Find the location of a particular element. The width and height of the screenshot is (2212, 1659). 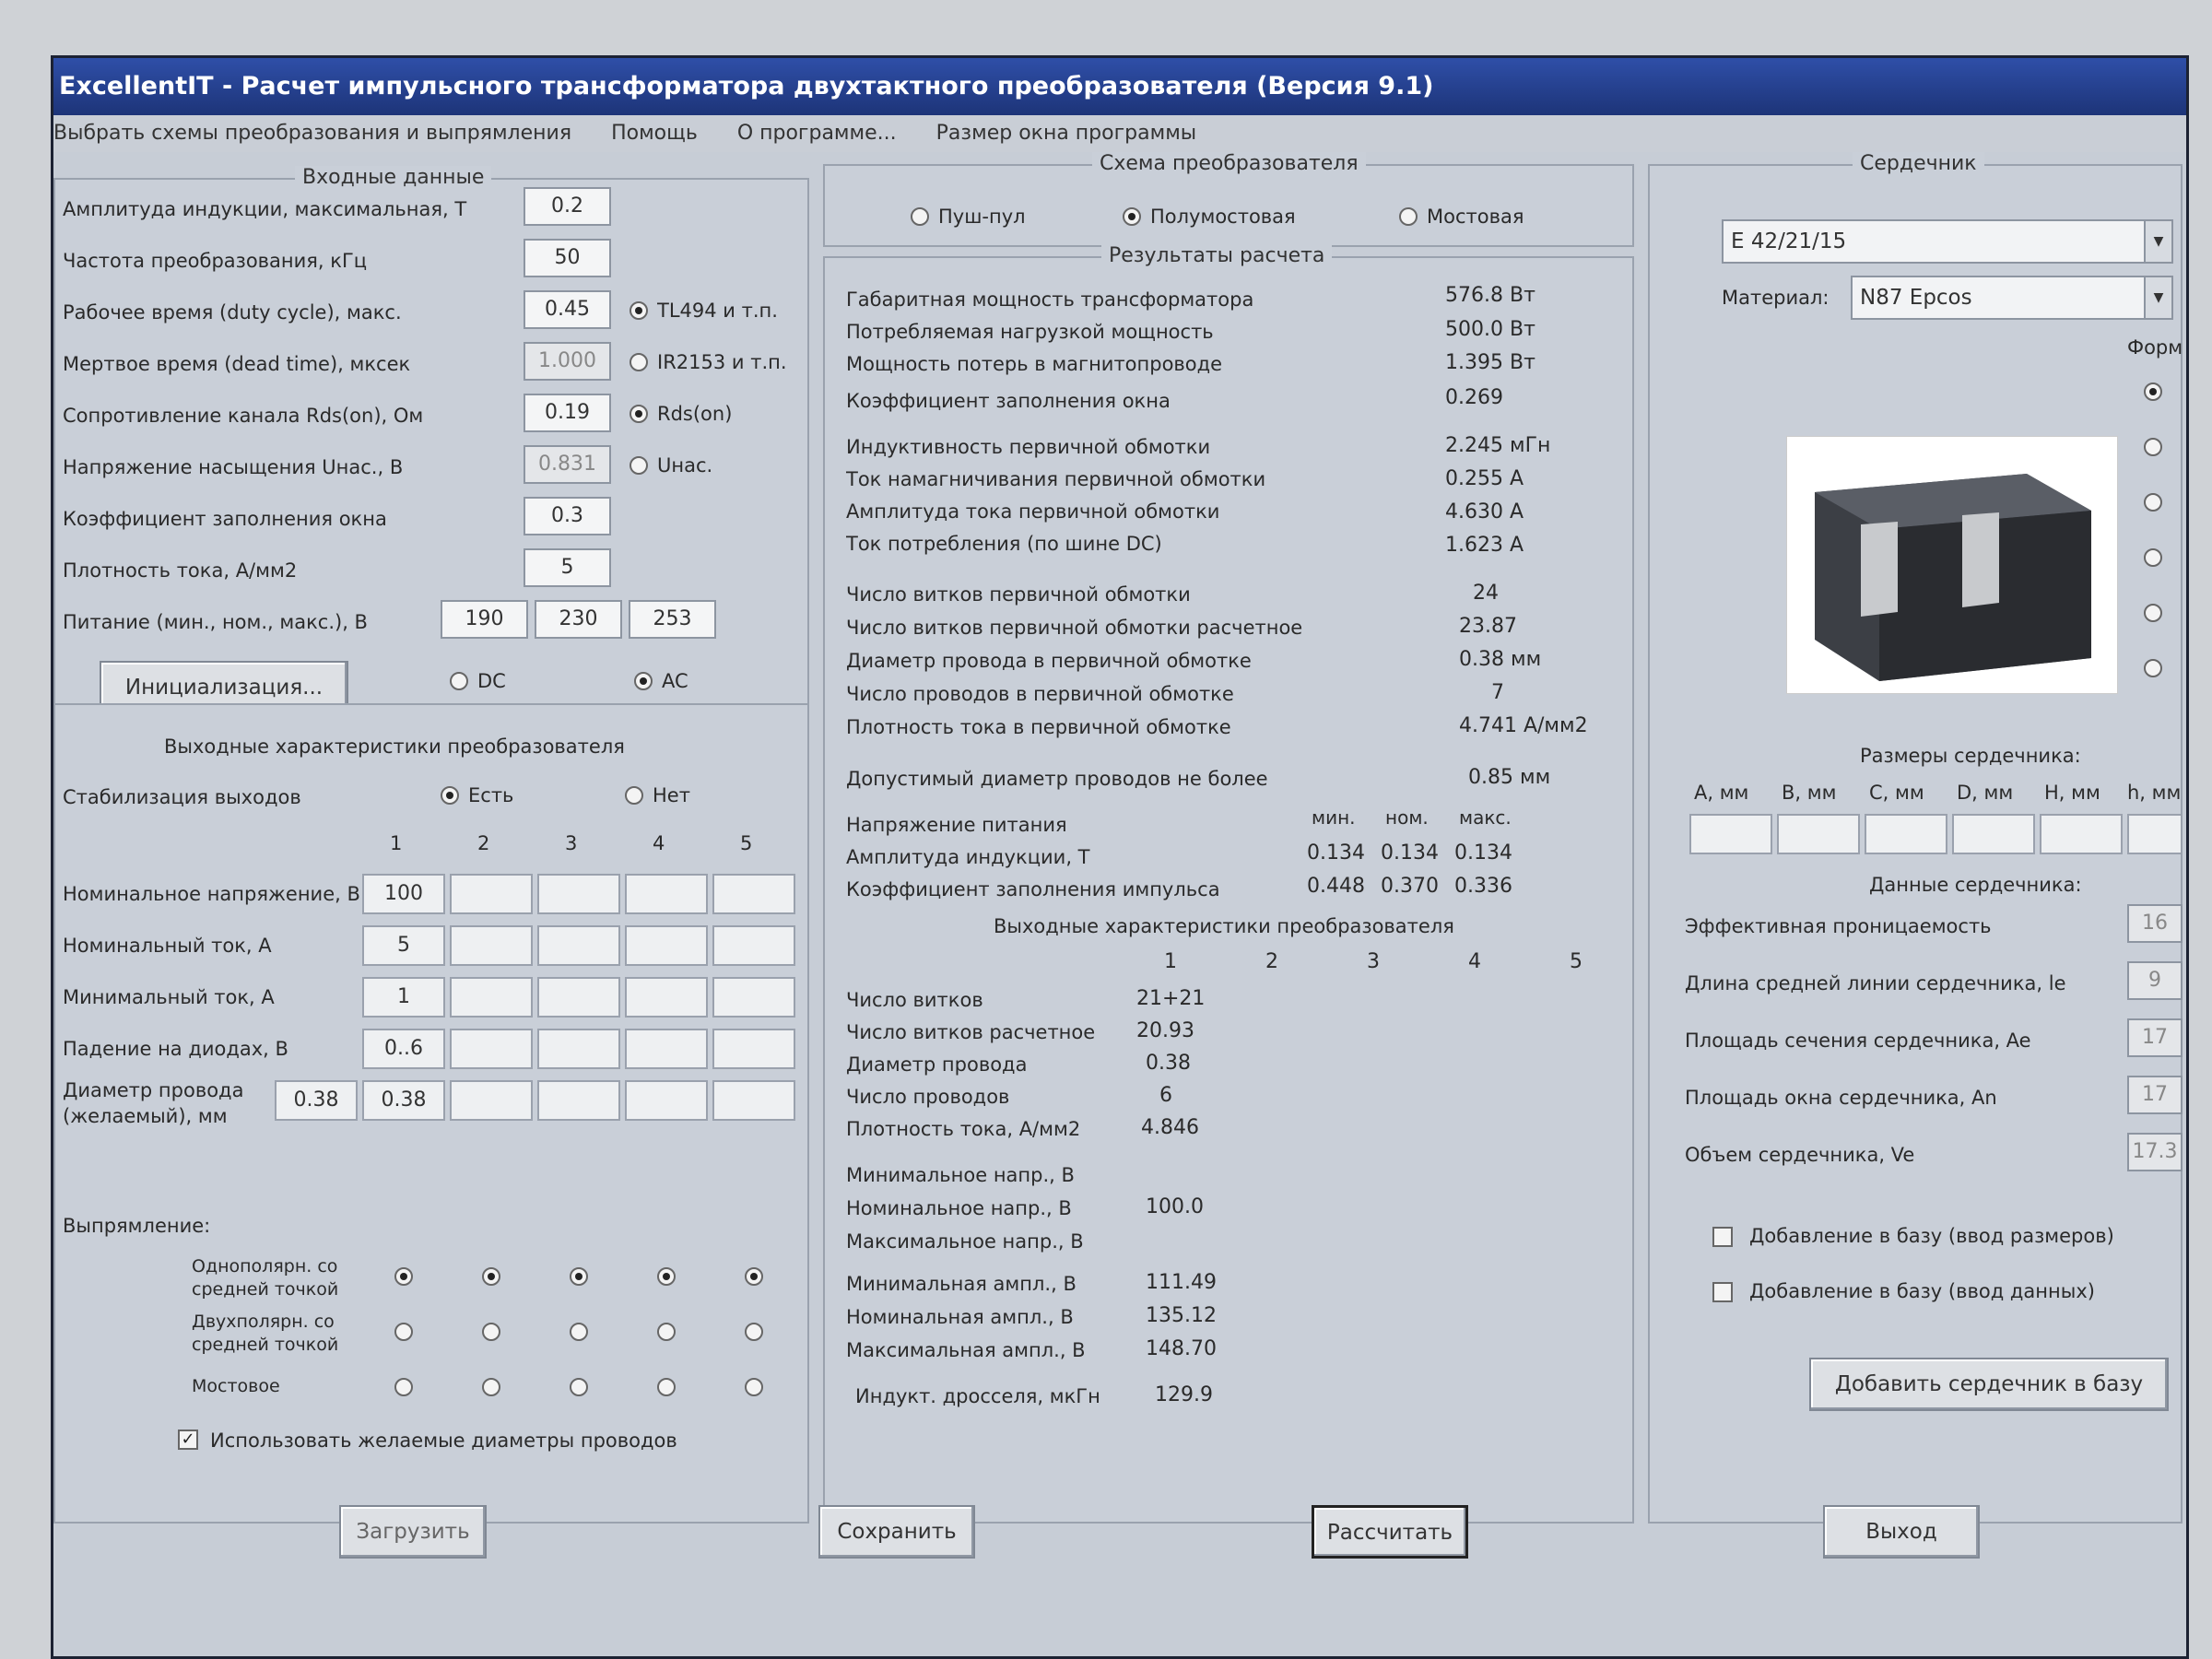

wire-label-1: Диаметр провода is located at coordinates (153, 1090).